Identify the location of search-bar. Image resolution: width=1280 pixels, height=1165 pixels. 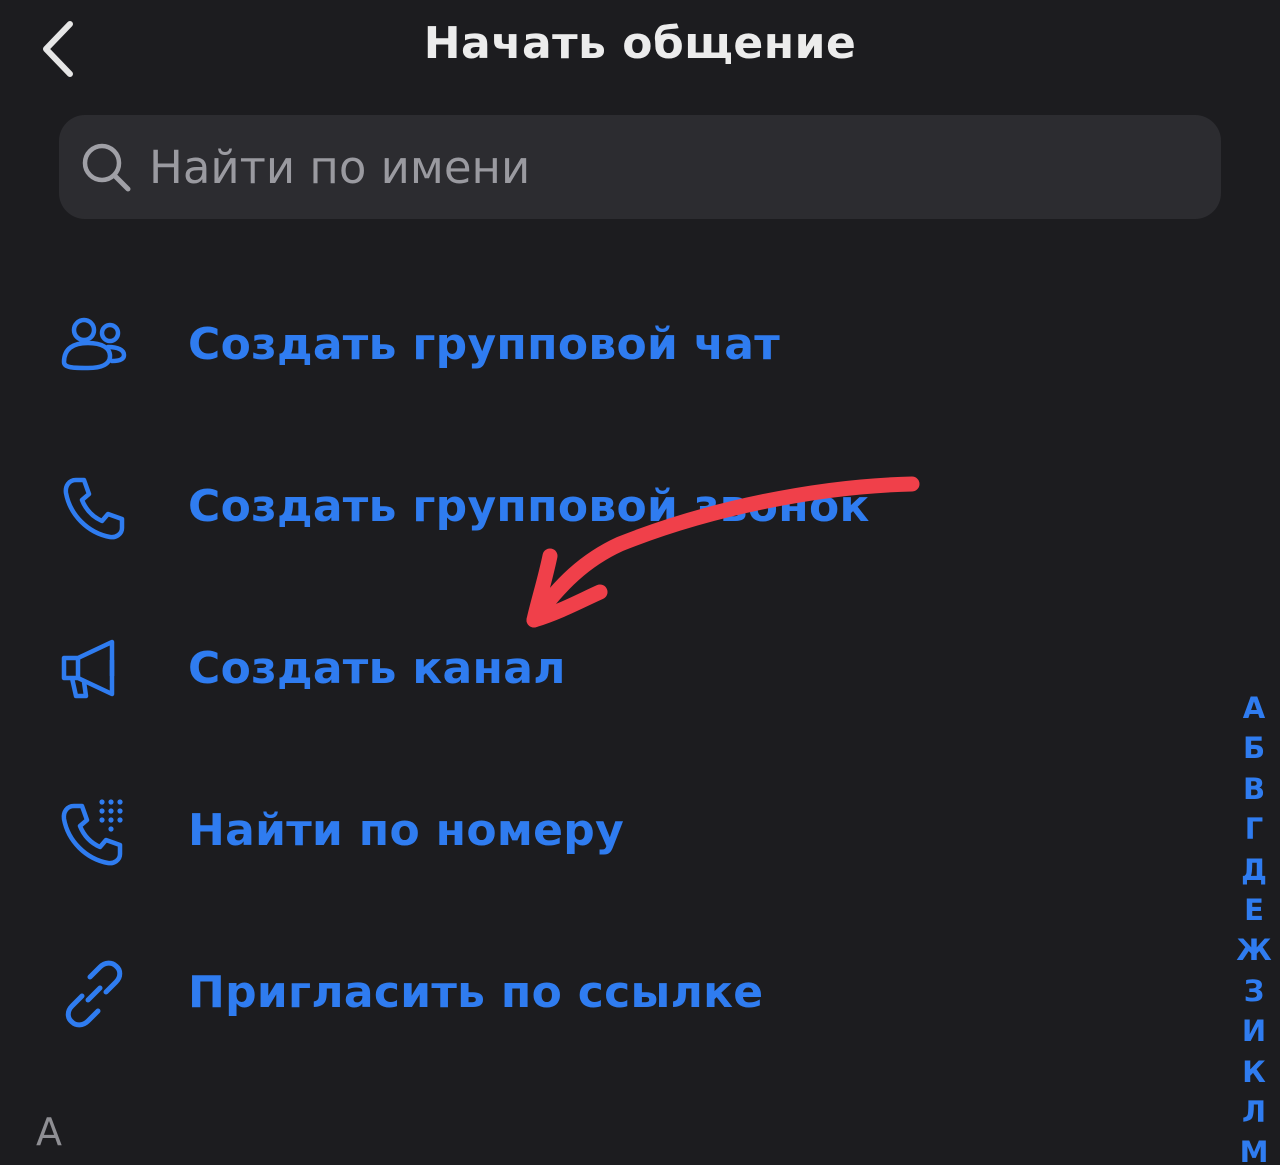
(640, 167).